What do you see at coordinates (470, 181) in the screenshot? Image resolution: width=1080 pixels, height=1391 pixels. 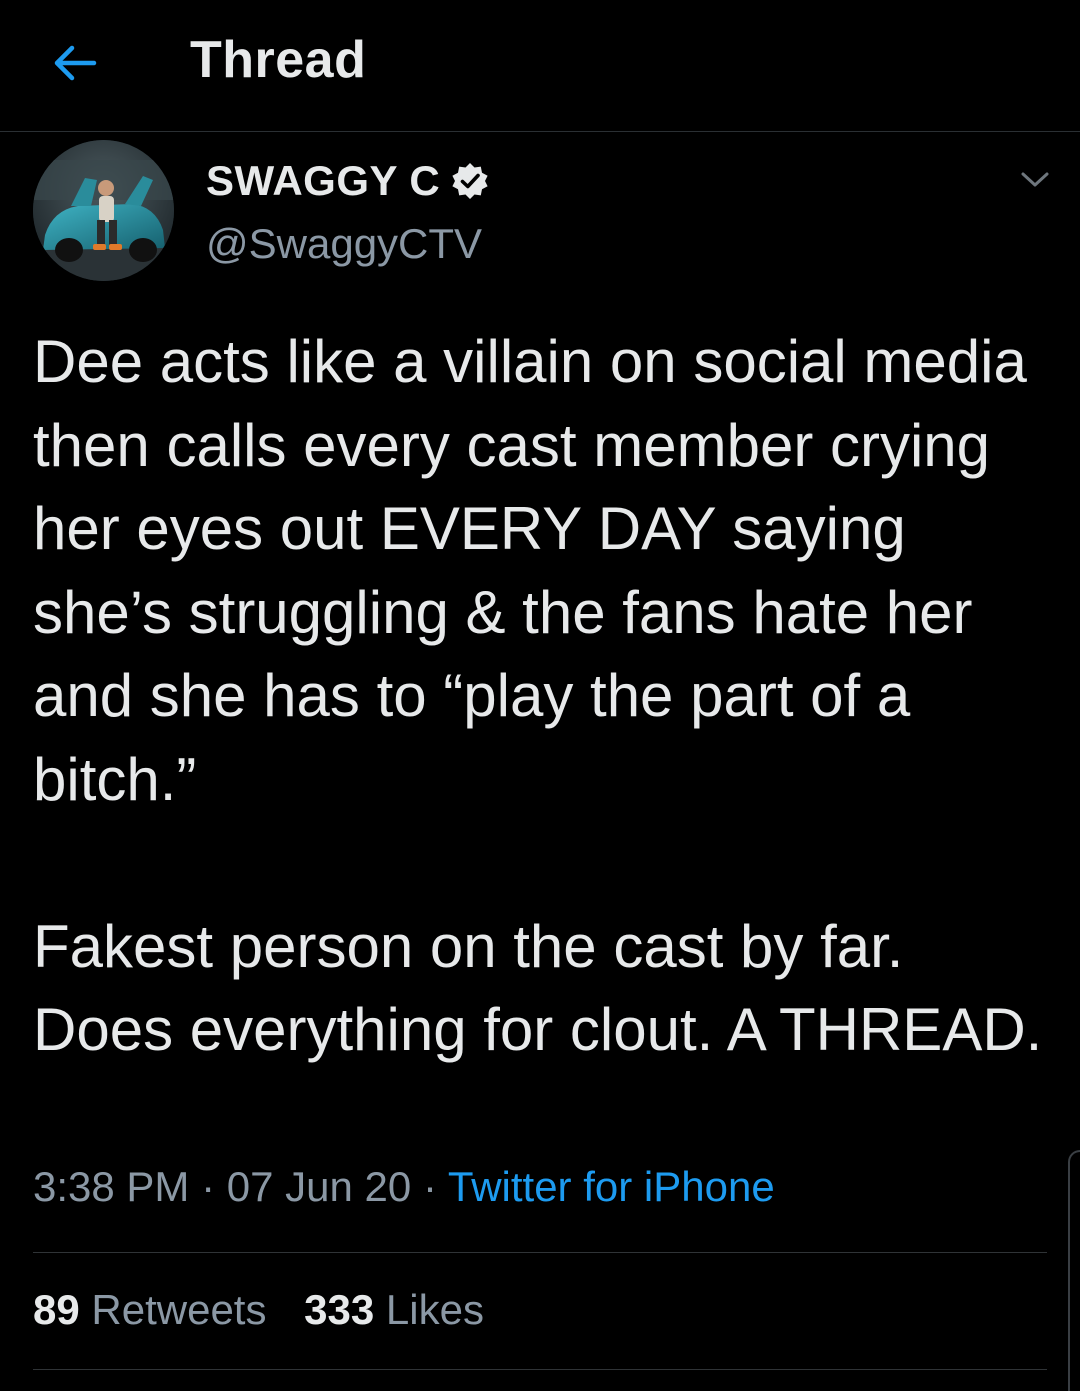 I see `verified-badge-icon` at bounding box center [470, 181].